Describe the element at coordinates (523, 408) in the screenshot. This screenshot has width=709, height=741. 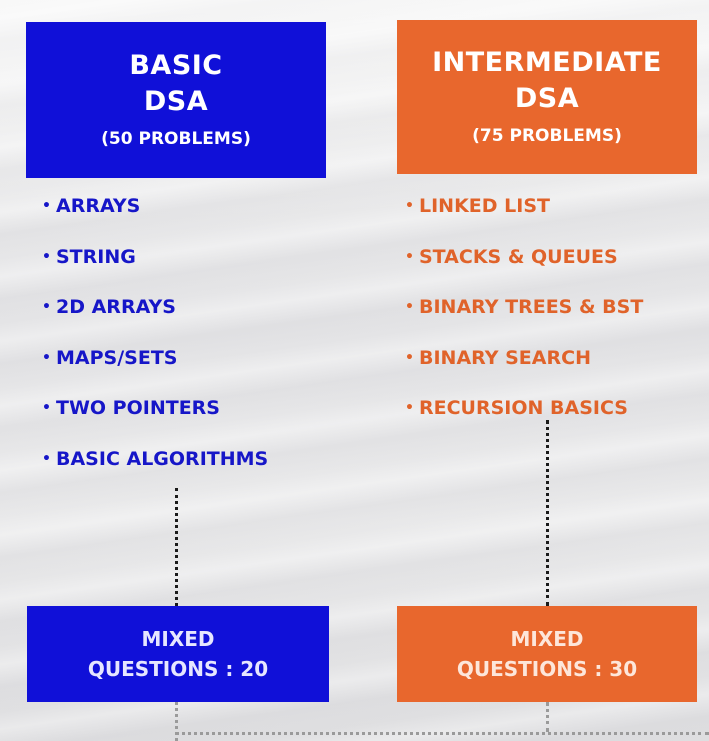
I see `intermediate-topic-label: RECURSION BASICS` at that location.